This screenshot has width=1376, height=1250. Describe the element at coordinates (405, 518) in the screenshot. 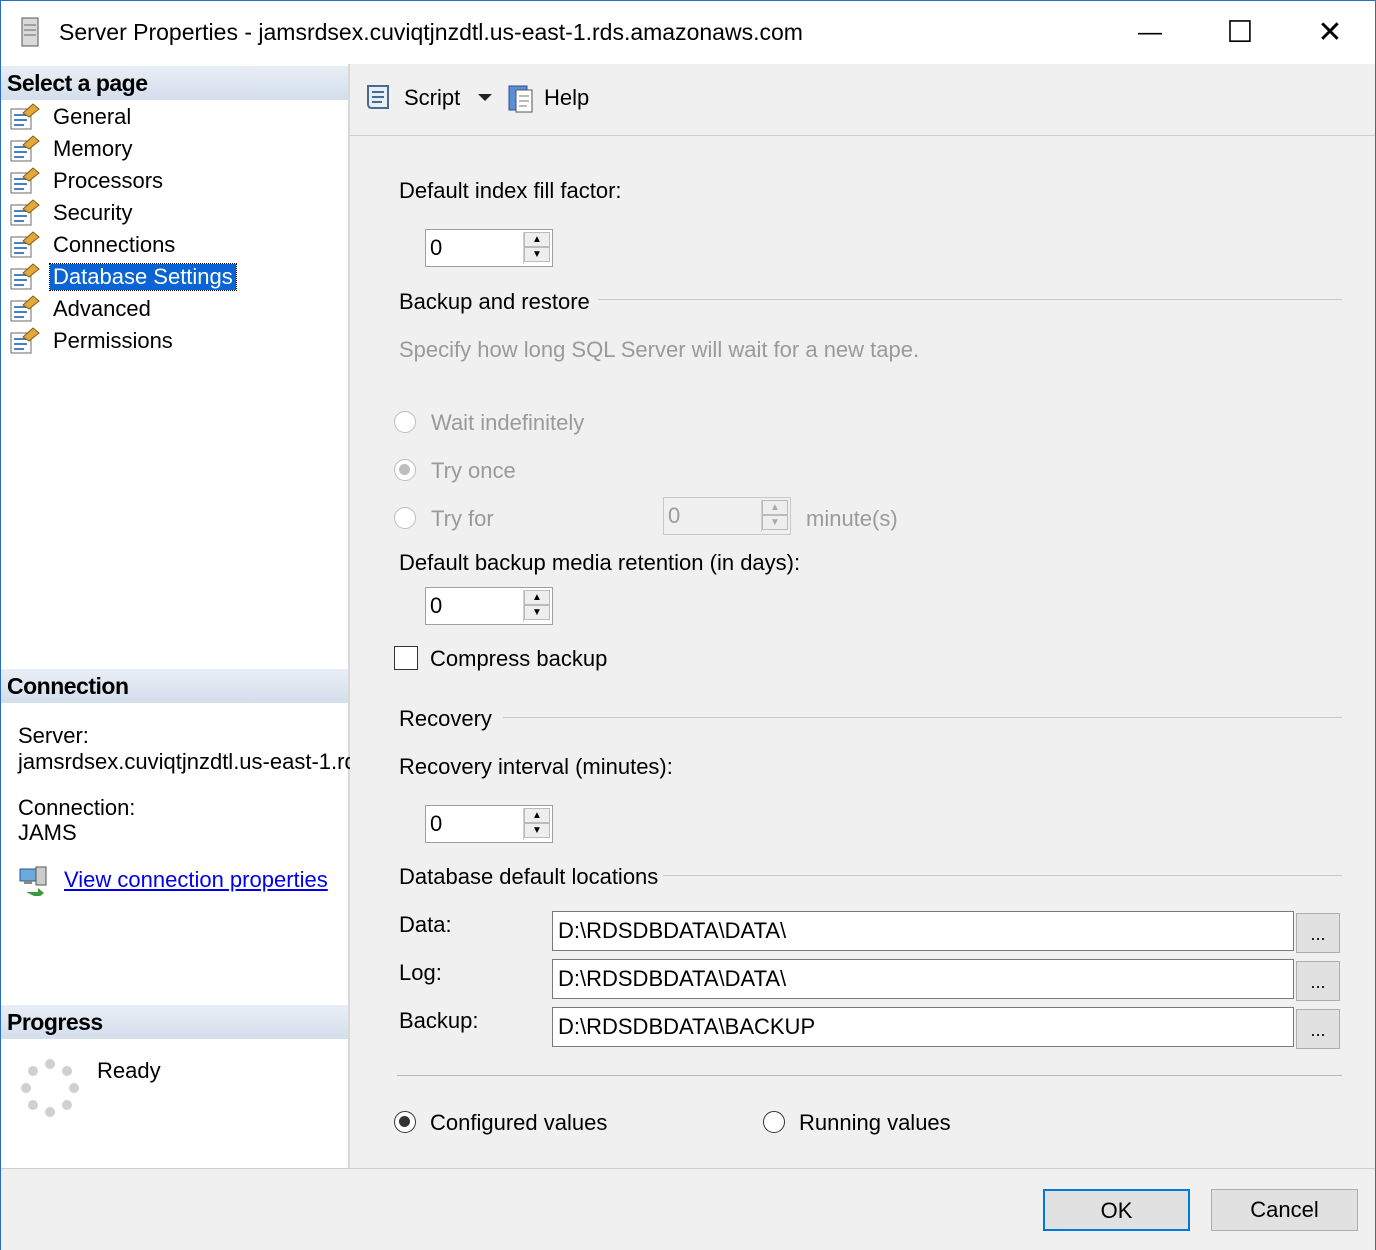

I see `try-for-radio` at that location.